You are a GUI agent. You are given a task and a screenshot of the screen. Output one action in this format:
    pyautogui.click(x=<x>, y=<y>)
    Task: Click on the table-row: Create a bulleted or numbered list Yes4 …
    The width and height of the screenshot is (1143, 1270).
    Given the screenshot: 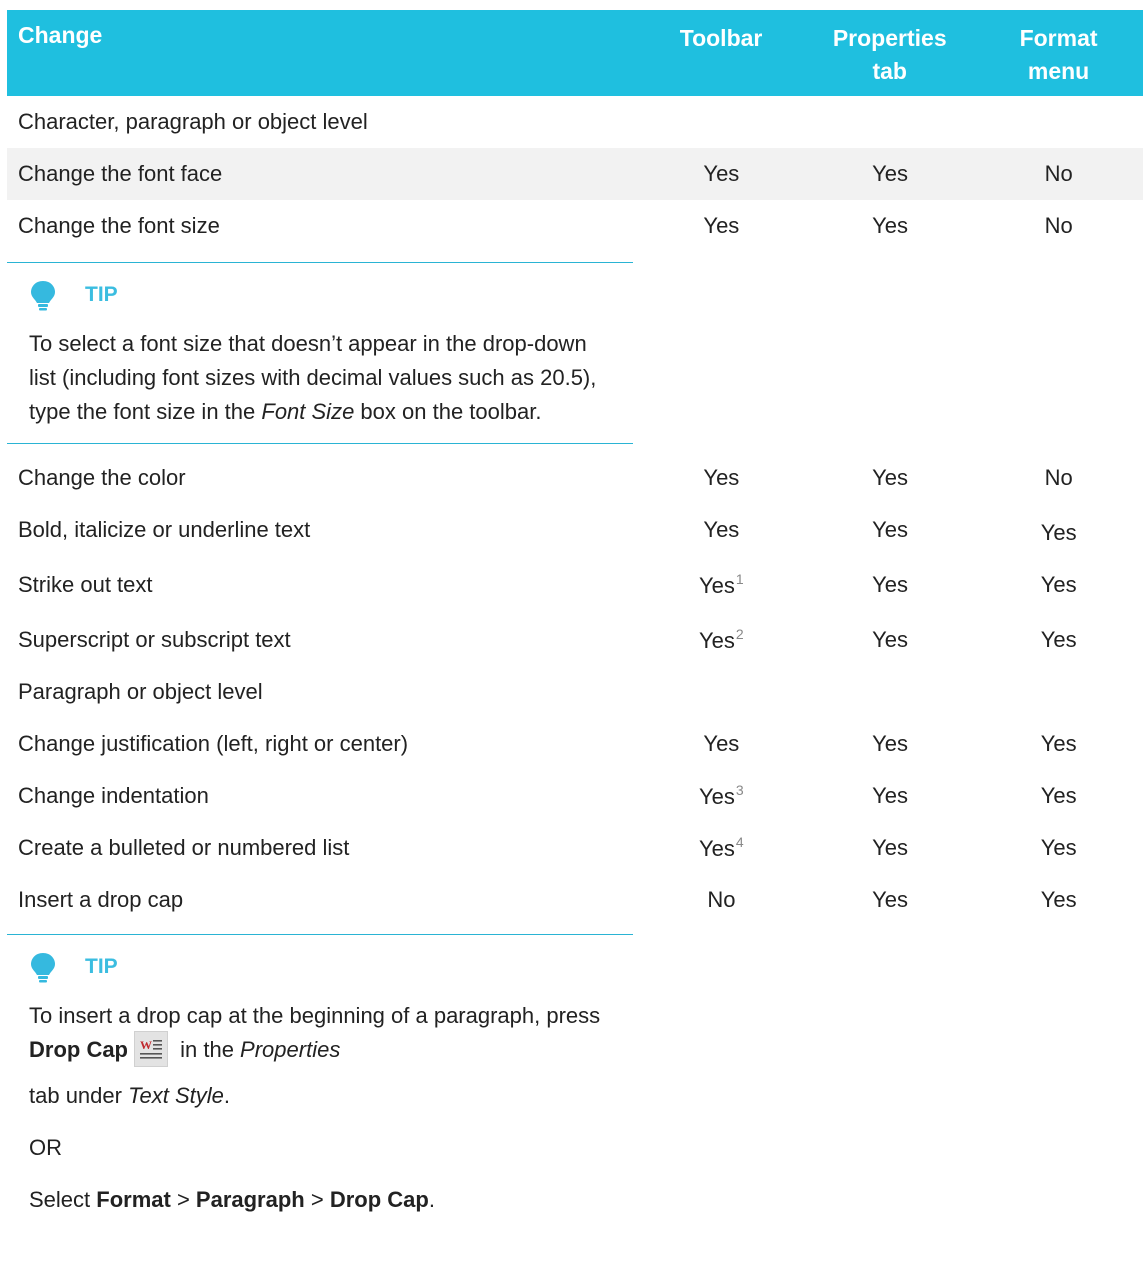 What is the action you would take?
    pyautogui.click(x=575, y=848)
    